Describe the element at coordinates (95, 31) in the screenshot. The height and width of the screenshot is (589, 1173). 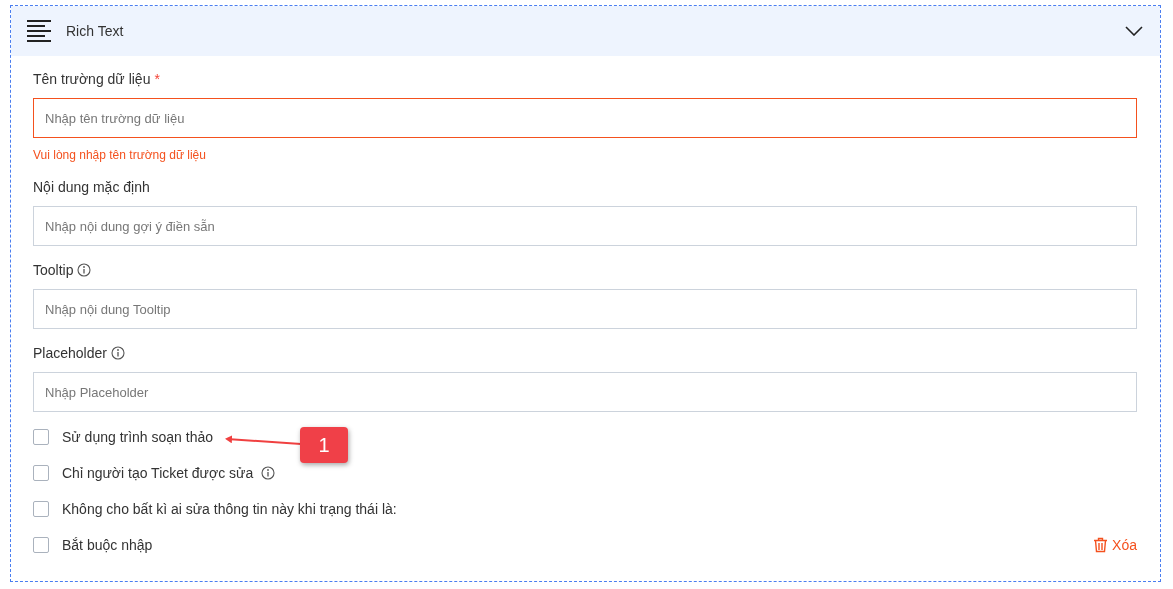
I see `panel-title: Rich Text` at that location.